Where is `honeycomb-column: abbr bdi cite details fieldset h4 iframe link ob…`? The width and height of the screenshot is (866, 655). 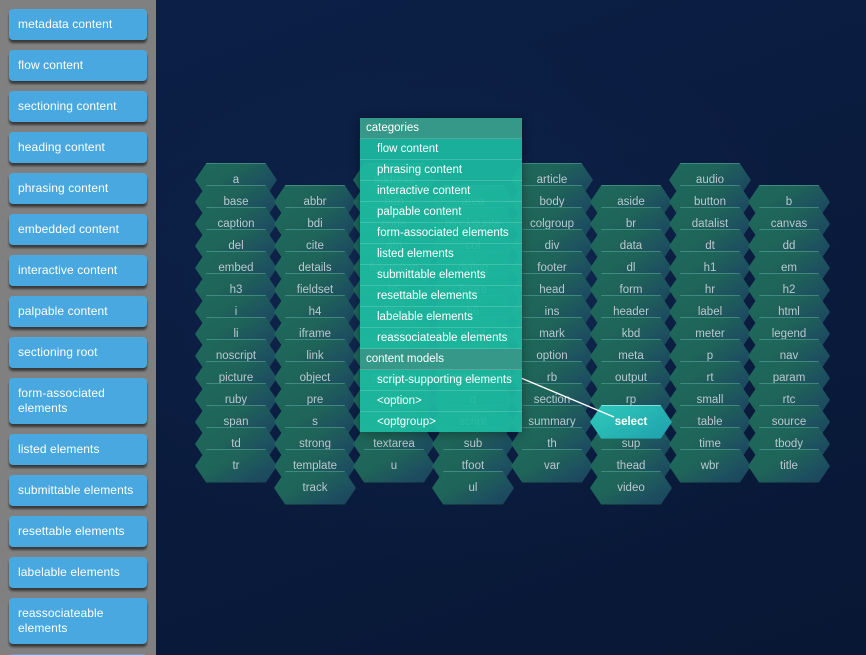 honeycomb-column: abbr bdi cite details fieldset h4 iframe link ob… is located at coordinates (315, 345).